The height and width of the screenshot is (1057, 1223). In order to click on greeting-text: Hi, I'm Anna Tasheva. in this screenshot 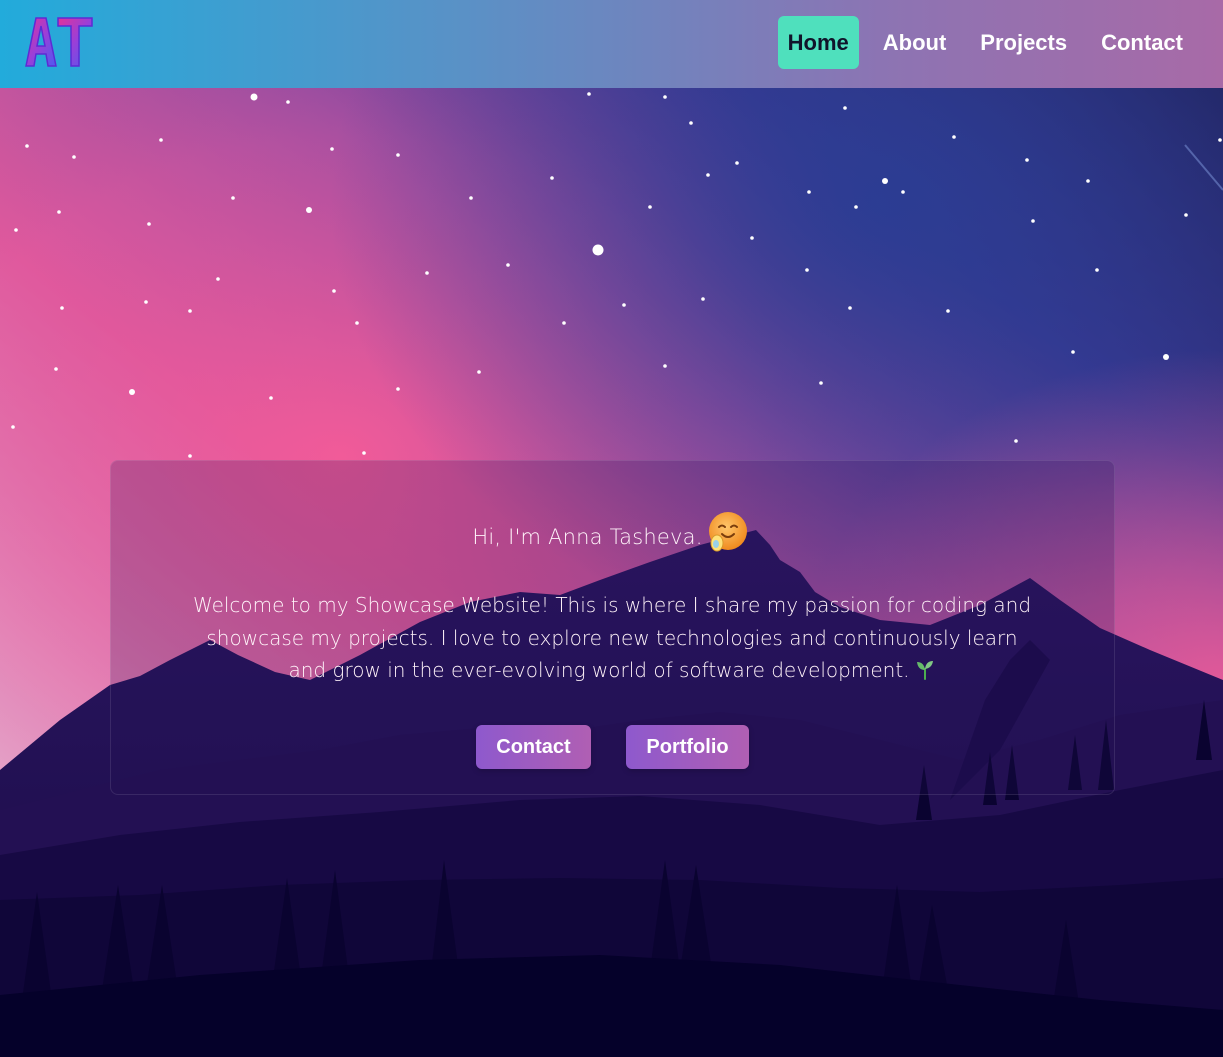, I will do `click(587, 537)`.